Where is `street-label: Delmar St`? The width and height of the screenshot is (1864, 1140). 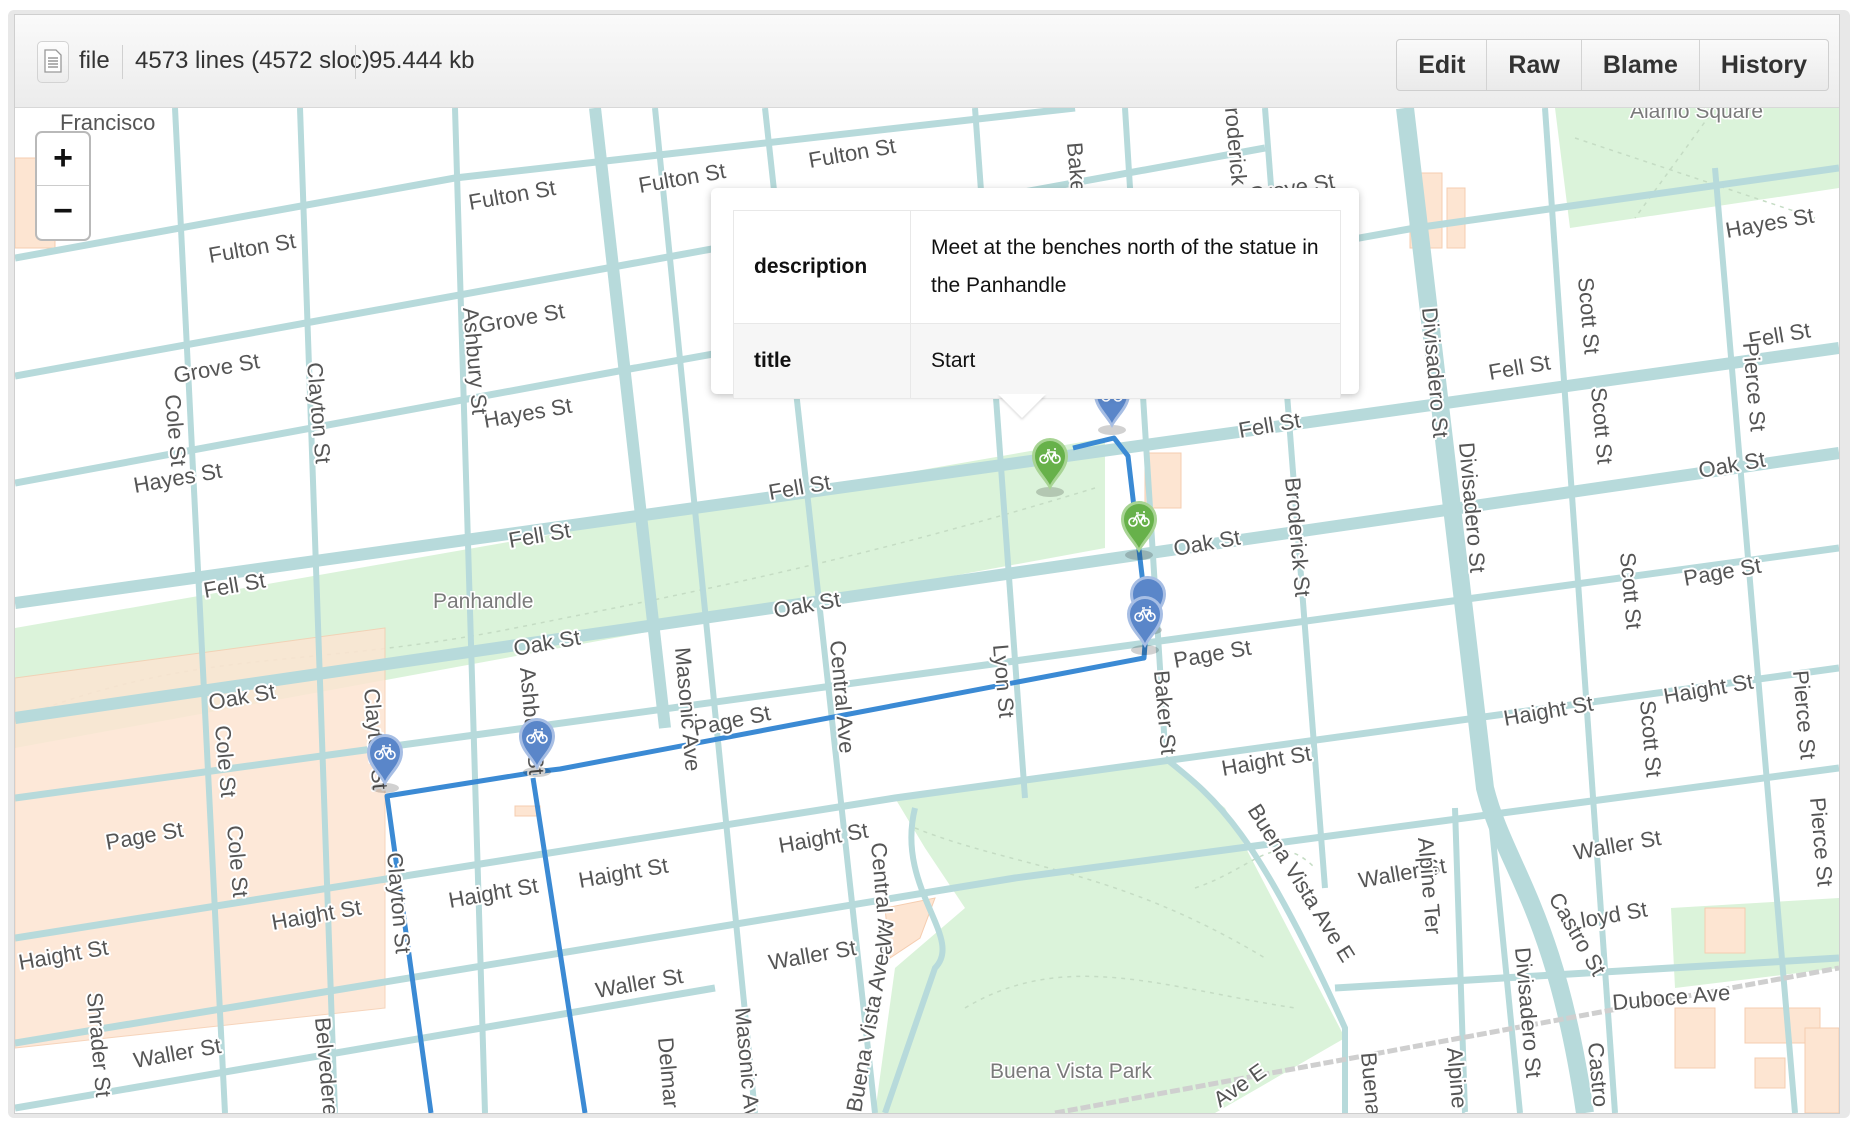
street-label: Delmar St is located at coordinates (669, 1074).